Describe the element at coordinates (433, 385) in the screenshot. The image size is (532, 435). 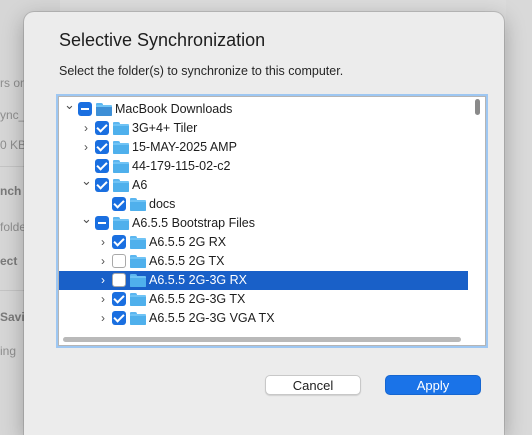
I see `apply-button: Apply` at that location.